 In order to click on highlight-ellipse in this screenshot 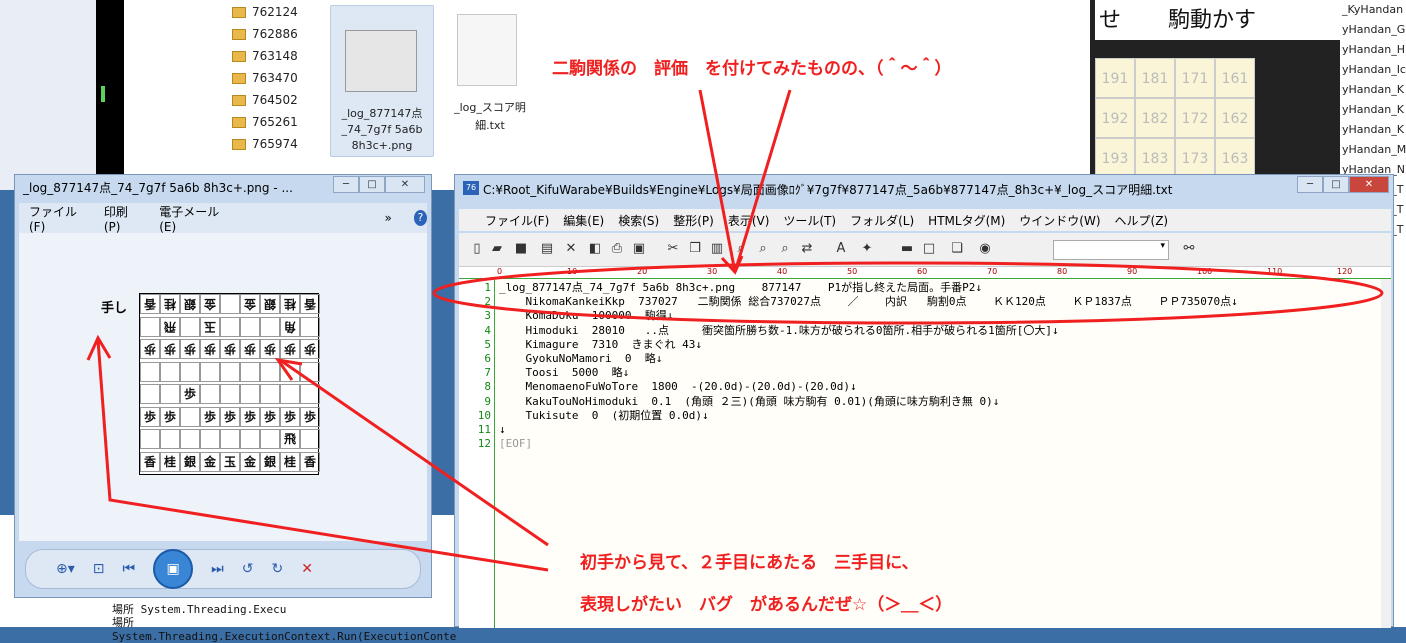, I will do `click(908, 293)`.